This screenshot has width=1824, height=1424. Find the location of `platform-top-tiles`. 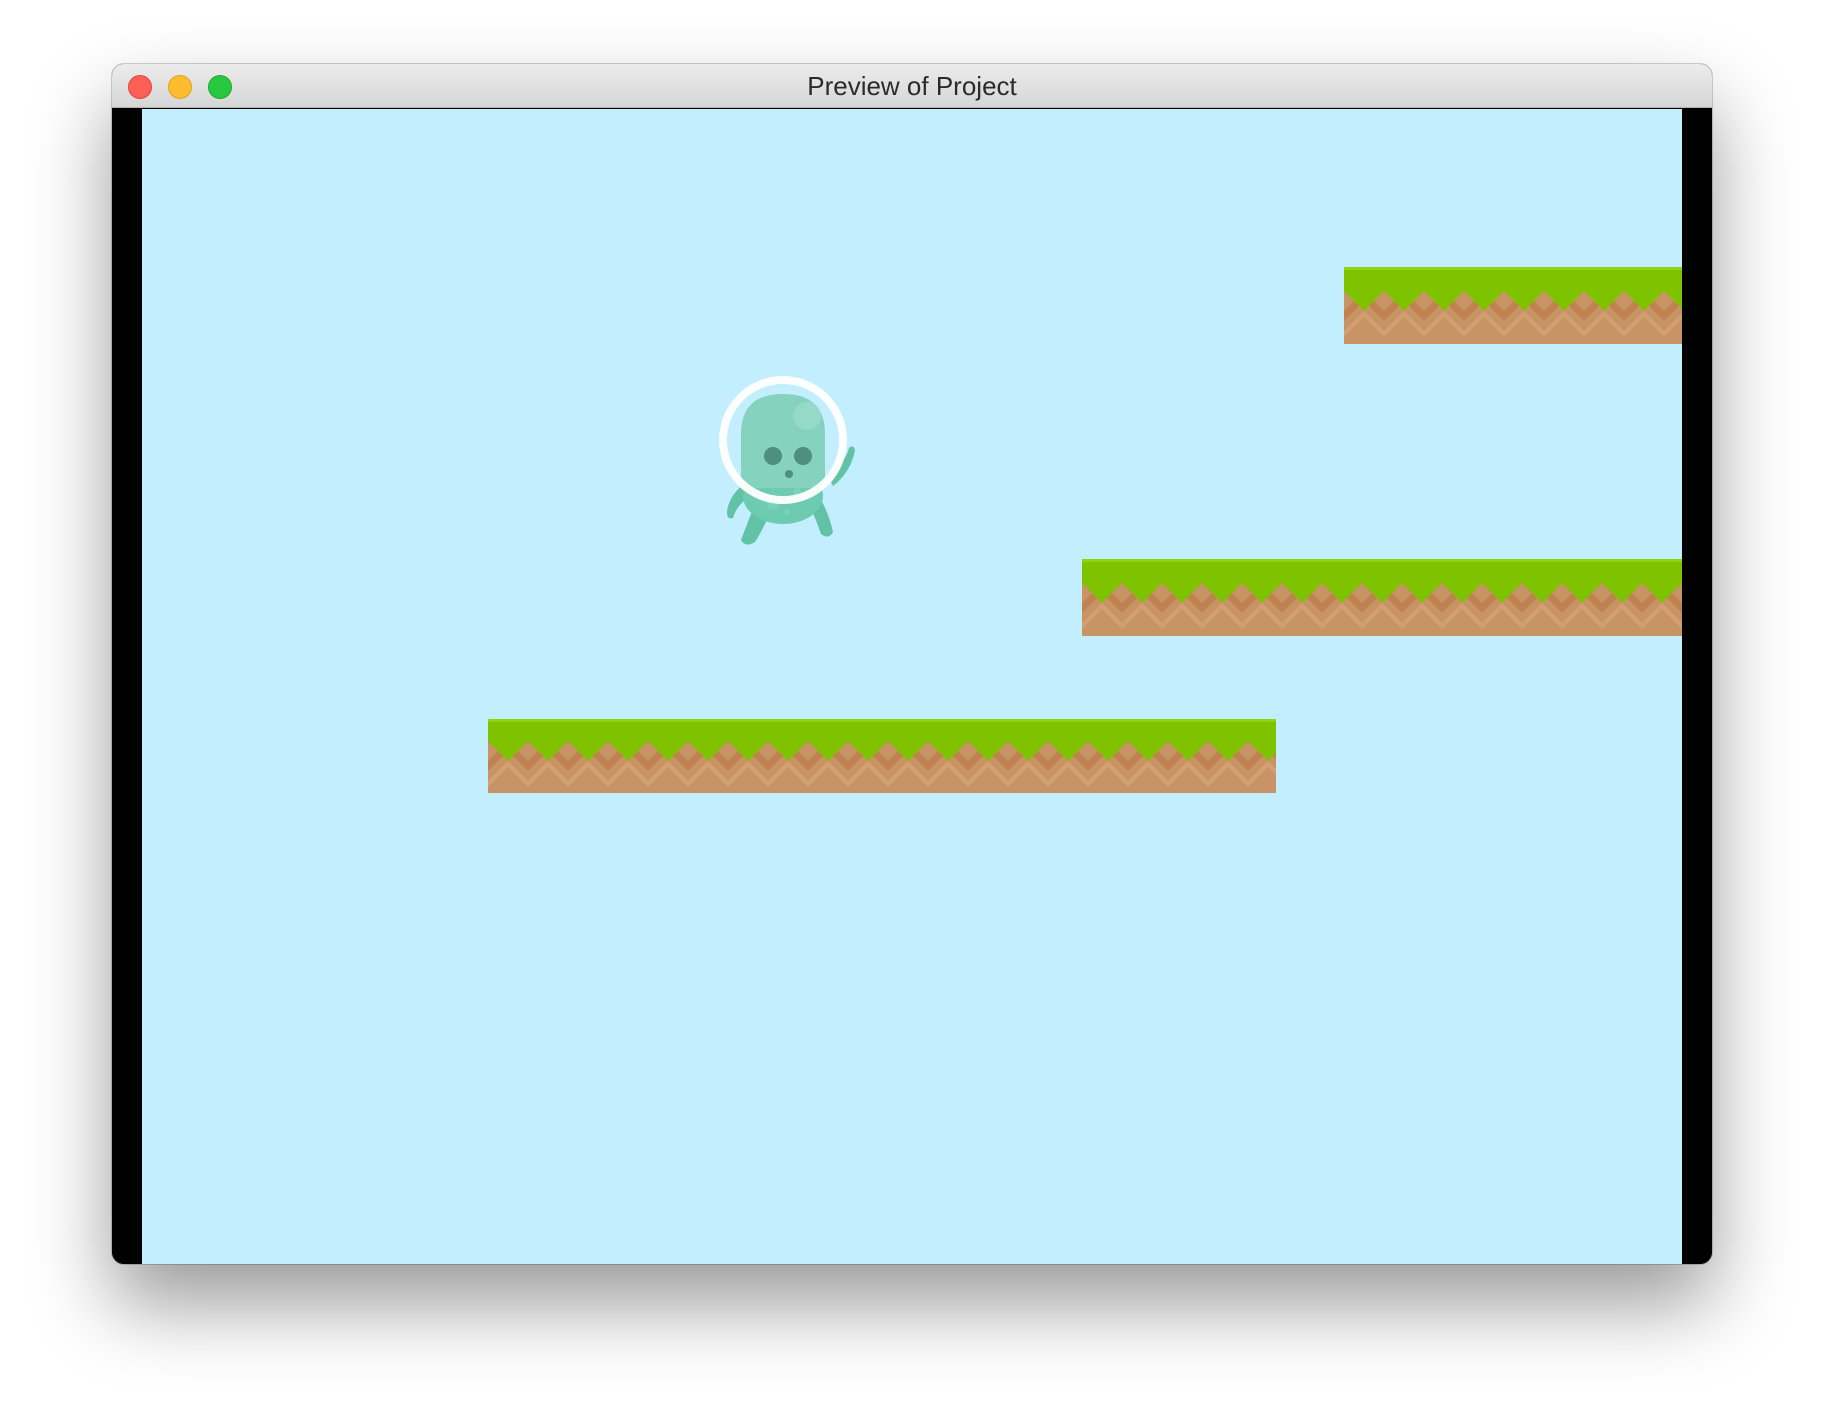

platform-top-tiles is located at coordinates (1513, 305).